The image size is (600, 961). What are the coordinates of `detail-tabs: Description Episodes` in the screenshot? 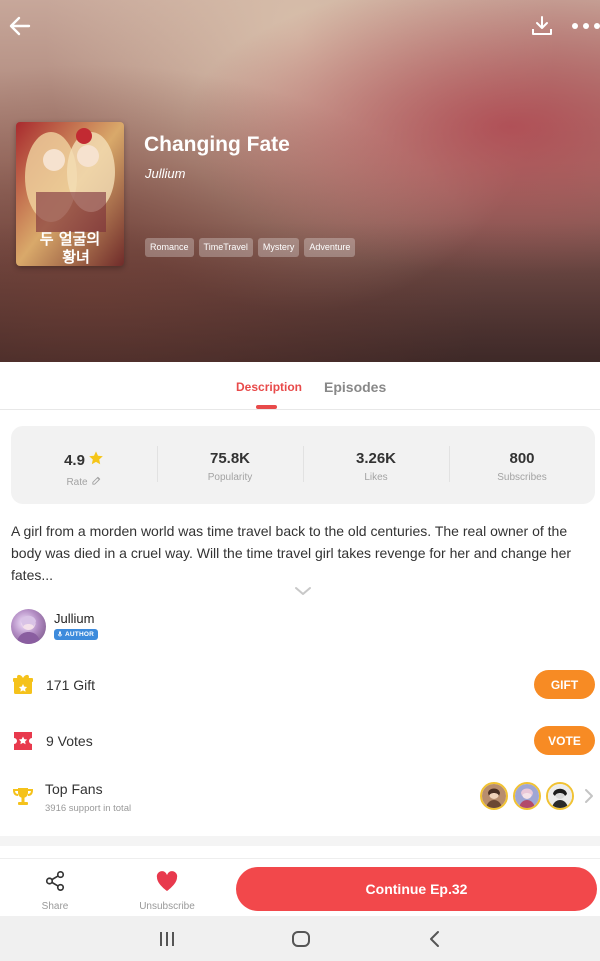 It's located at (300, 386).